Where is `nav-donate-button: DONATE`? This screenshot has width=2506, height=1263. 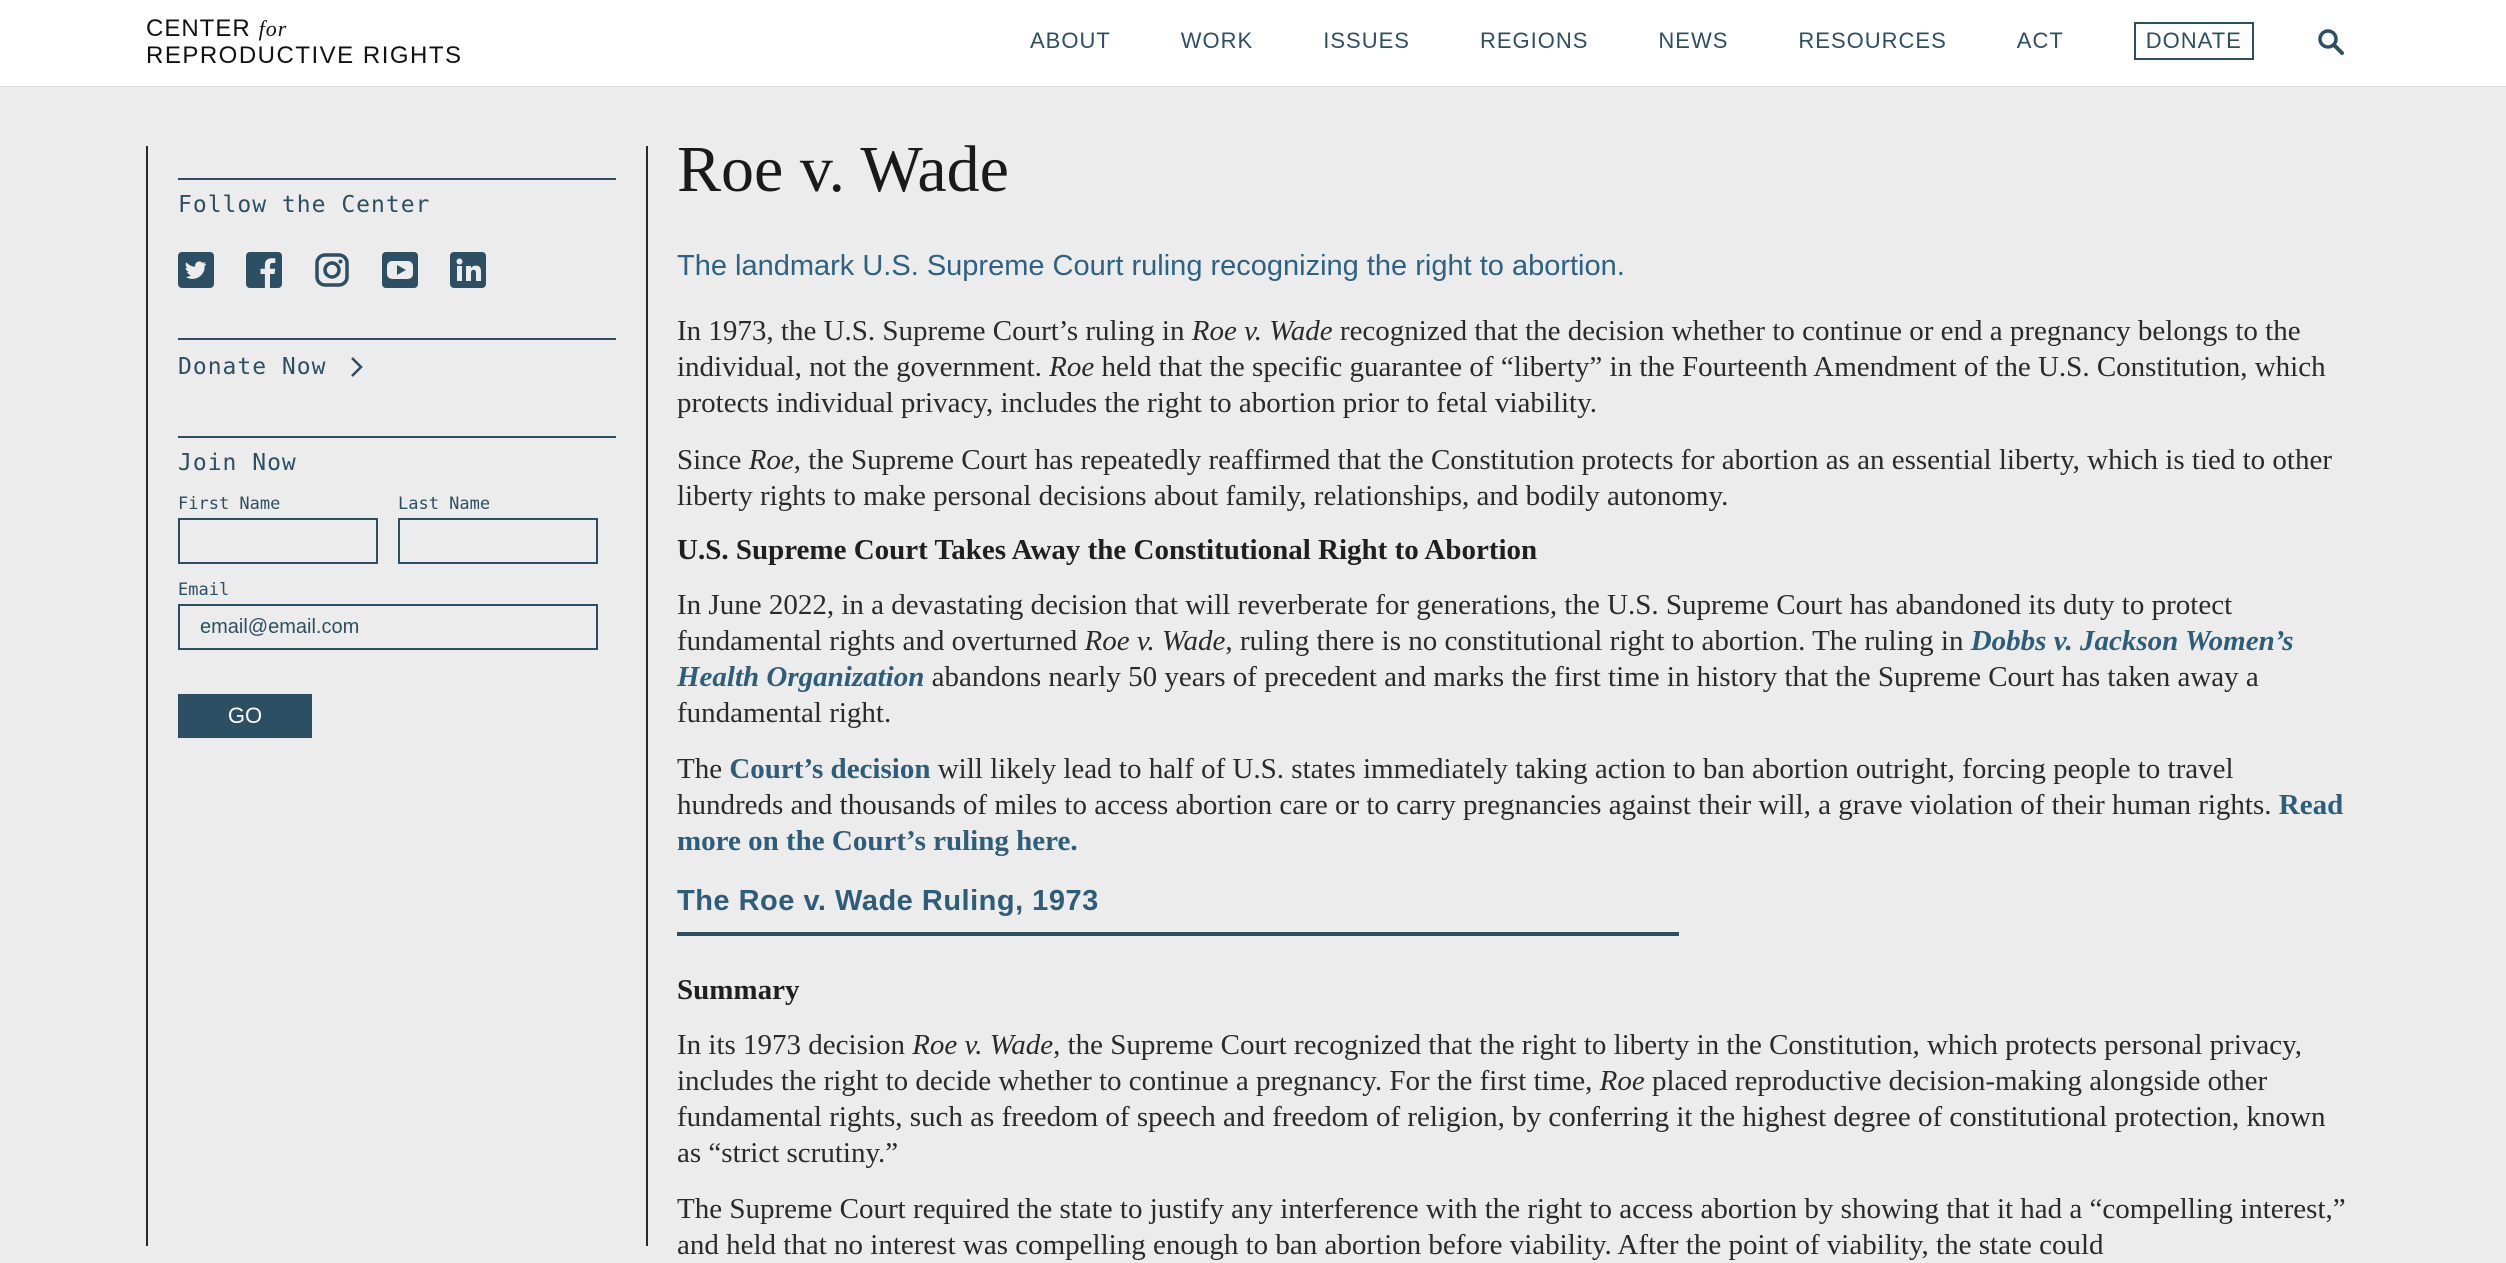
nav-donate-button: DONATE is located at coordinates (2193, 41).